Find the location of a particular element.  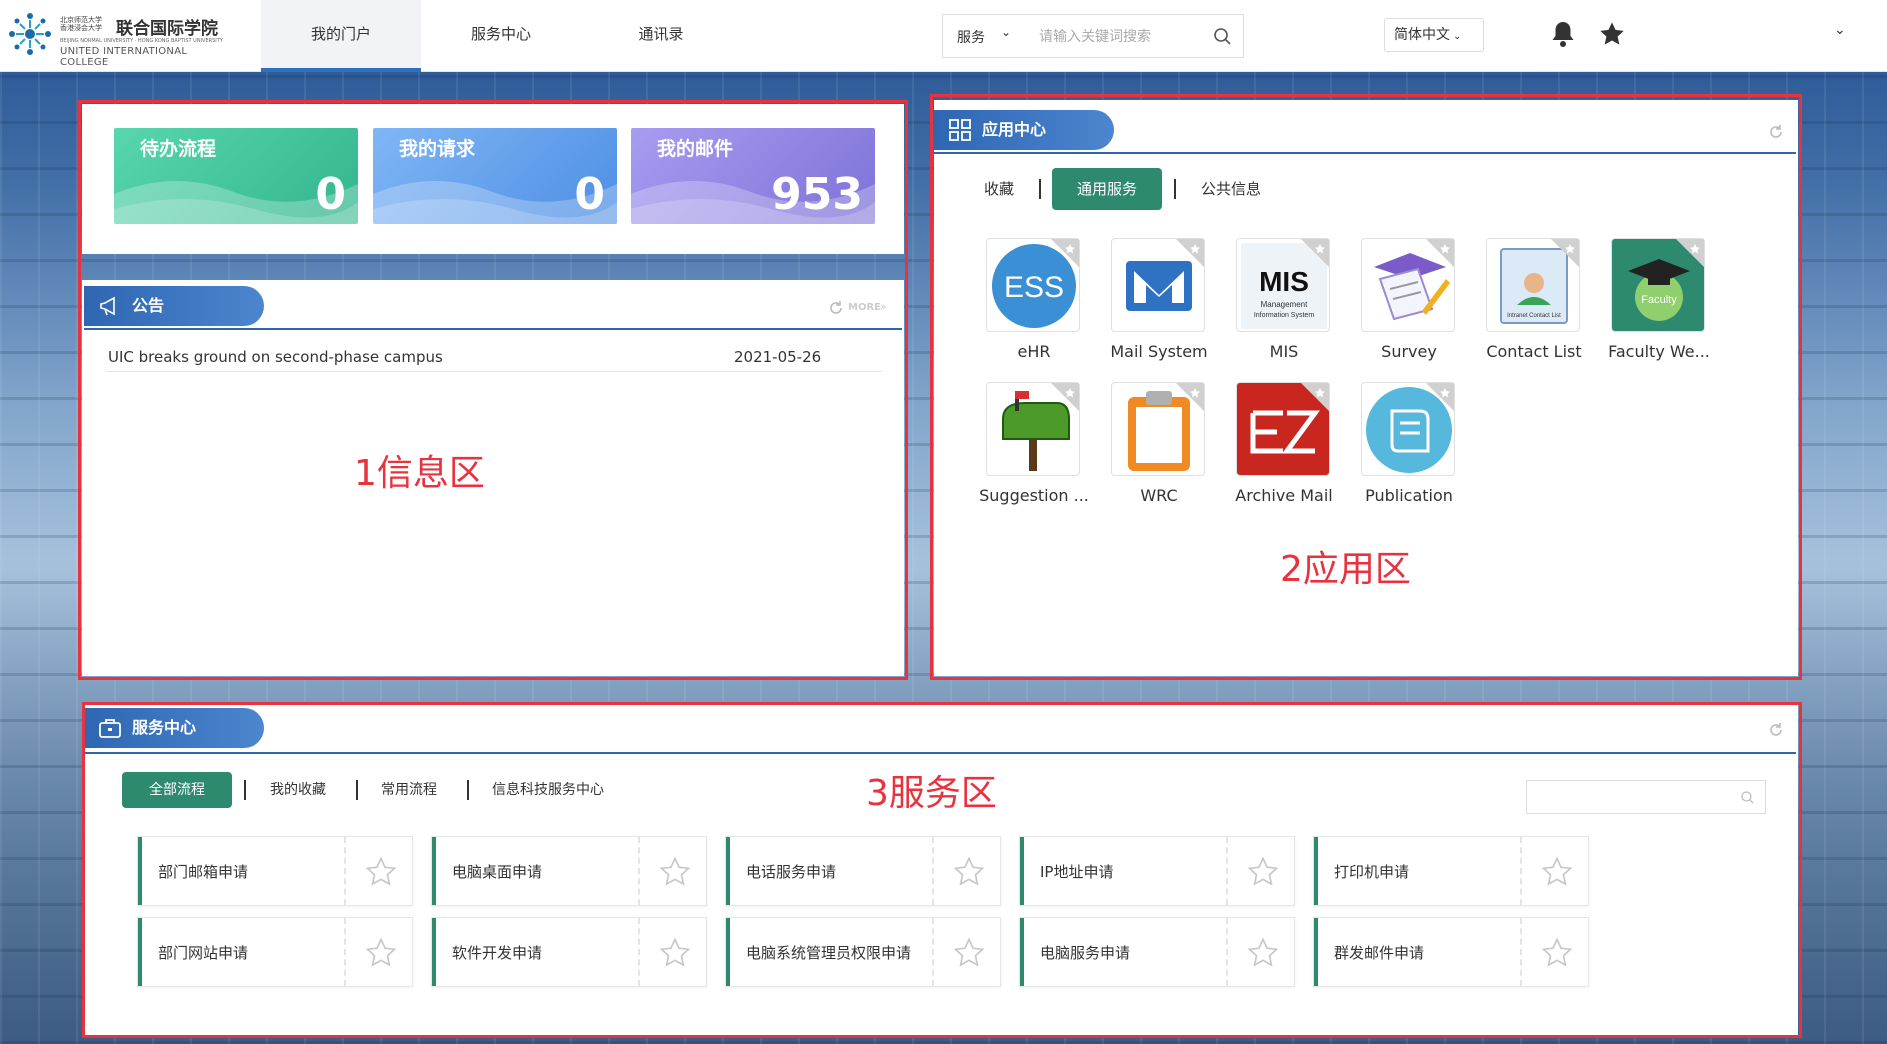

service-card-label: 电脑桌面申请 is located at coordinates (497, 871).